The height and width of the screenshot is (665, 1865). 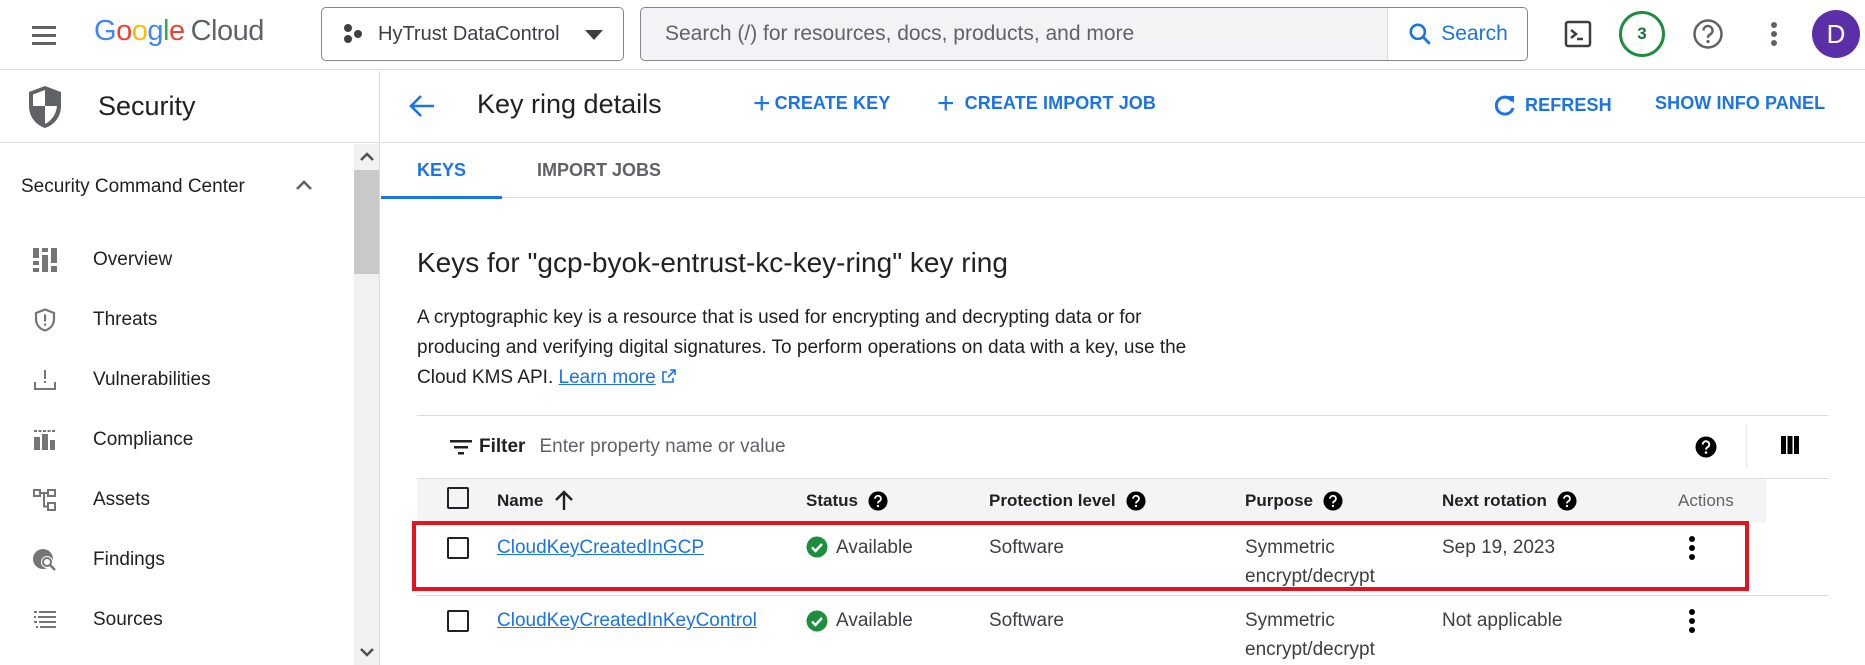 What do you see at coordinates (366, 404) in the screenshot?
I see `sidebar-scrollbar` at bounding box center [366, 404].